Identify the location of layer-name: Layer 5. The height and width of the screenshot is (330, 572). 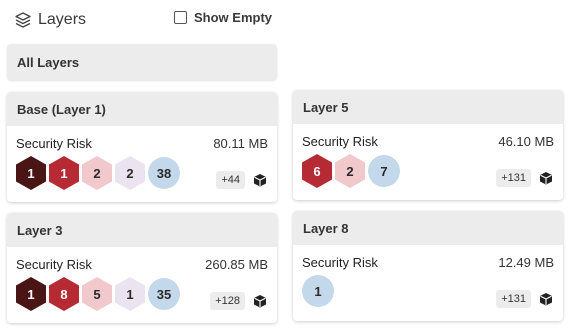
(428, 107).